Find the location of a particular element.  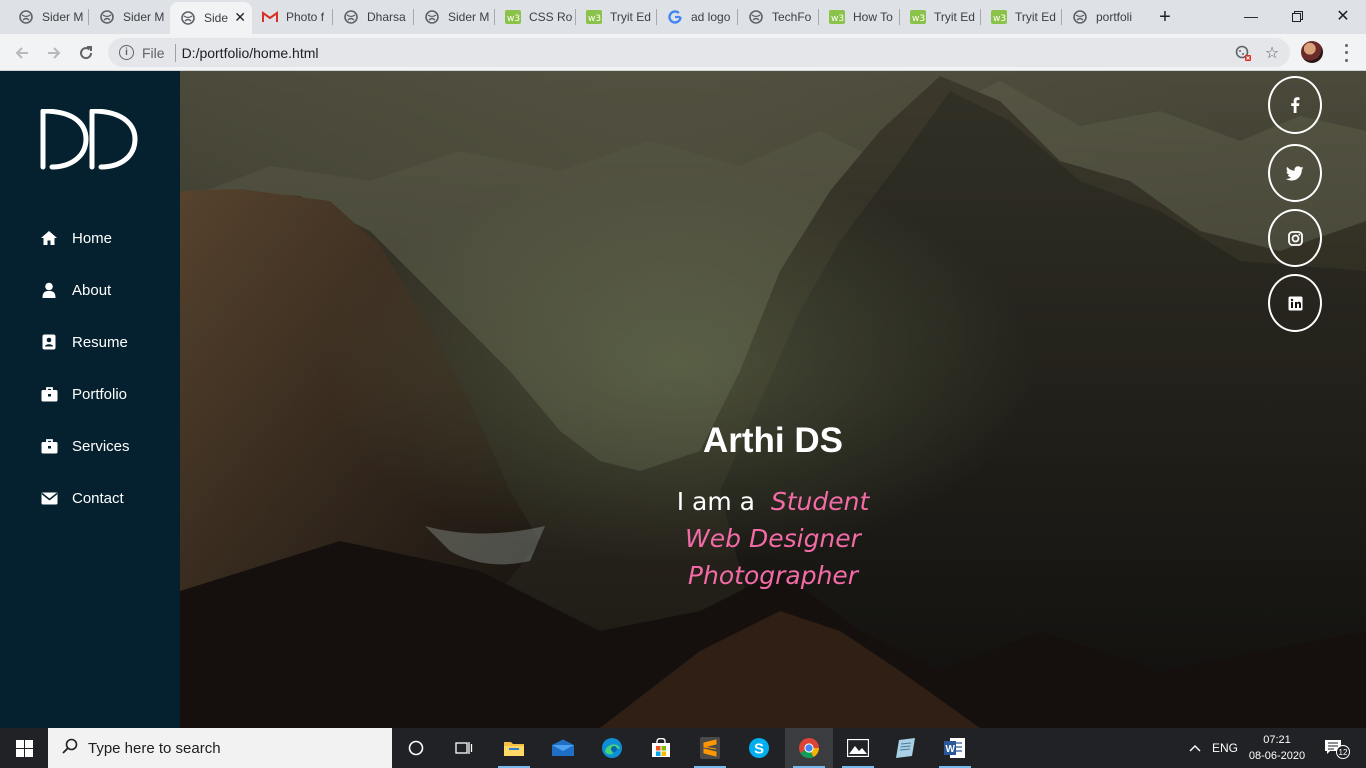

nav-item-services: Services is located at coordinates (85, 446).